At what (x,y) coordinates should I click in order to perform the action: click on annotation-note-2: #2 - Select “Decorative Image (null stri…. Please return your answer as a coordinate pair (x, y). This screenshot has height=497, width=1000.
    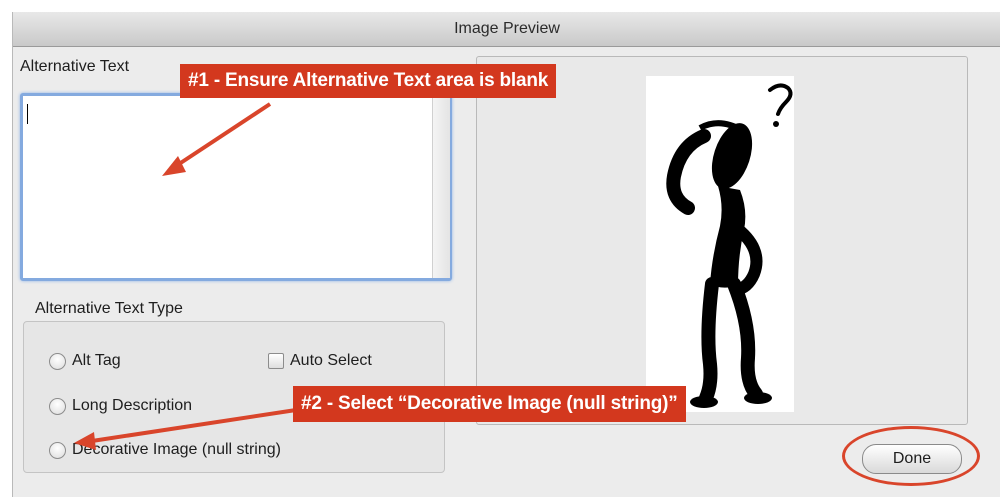
    Looking at the image, I should click on (489, 404).